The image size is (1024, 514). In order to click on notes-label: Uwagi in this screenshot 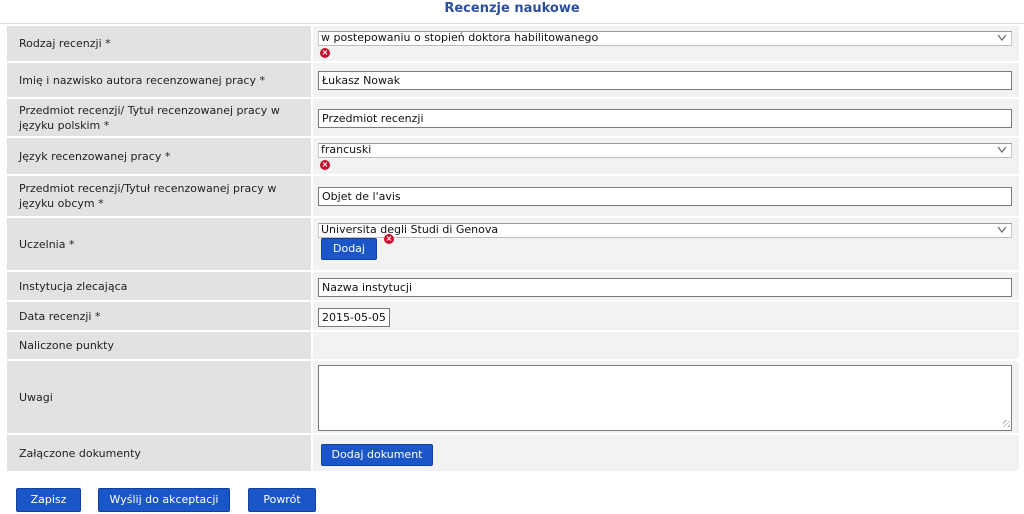, I will do `click(159, 397)`.